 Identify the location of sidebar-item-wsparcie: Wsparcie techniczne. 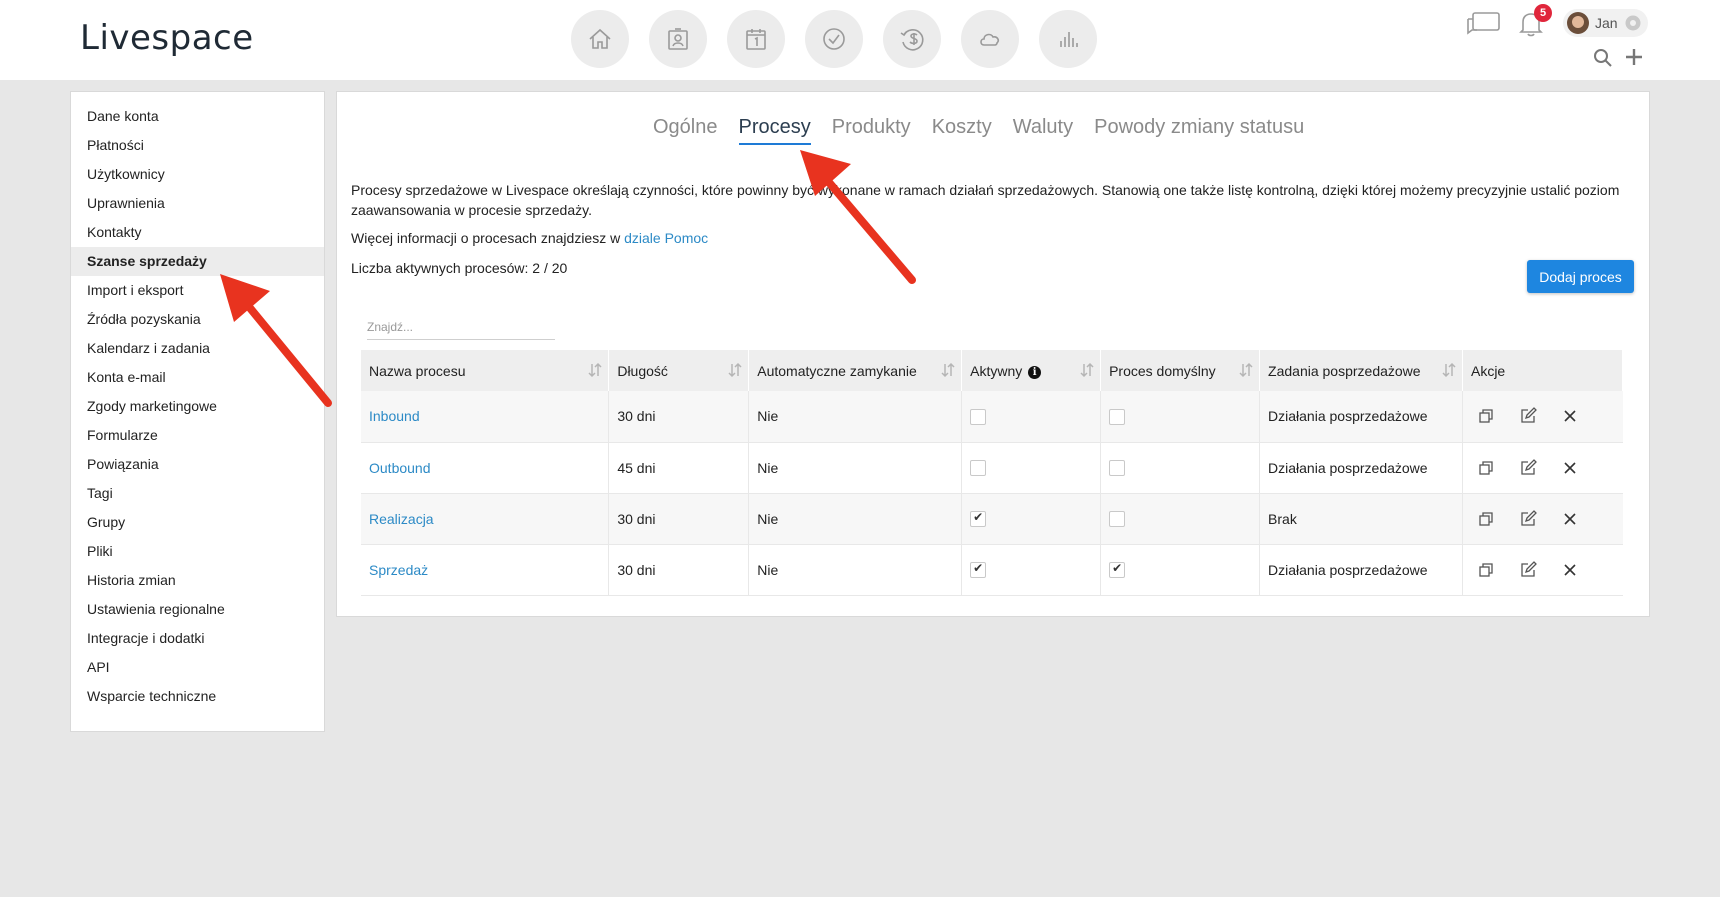
(197, 696).